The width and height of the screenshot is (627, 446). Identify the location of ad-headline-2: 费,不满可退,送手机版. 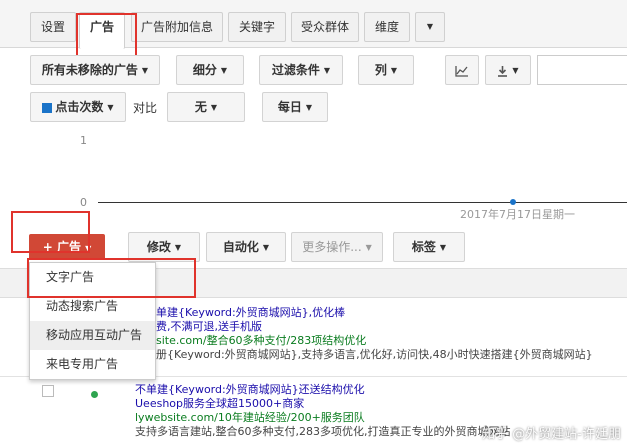
(209, 326).